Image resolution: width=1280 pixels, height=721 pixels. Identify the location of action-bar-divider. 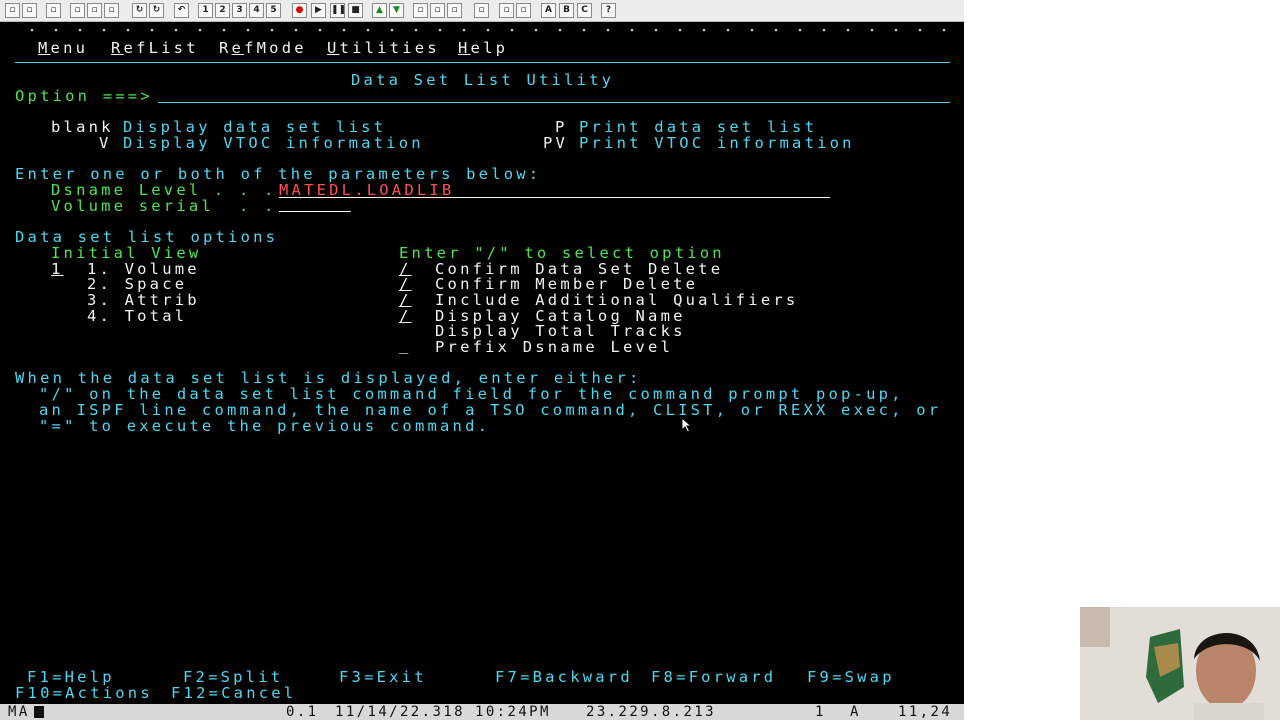
(482, 62).